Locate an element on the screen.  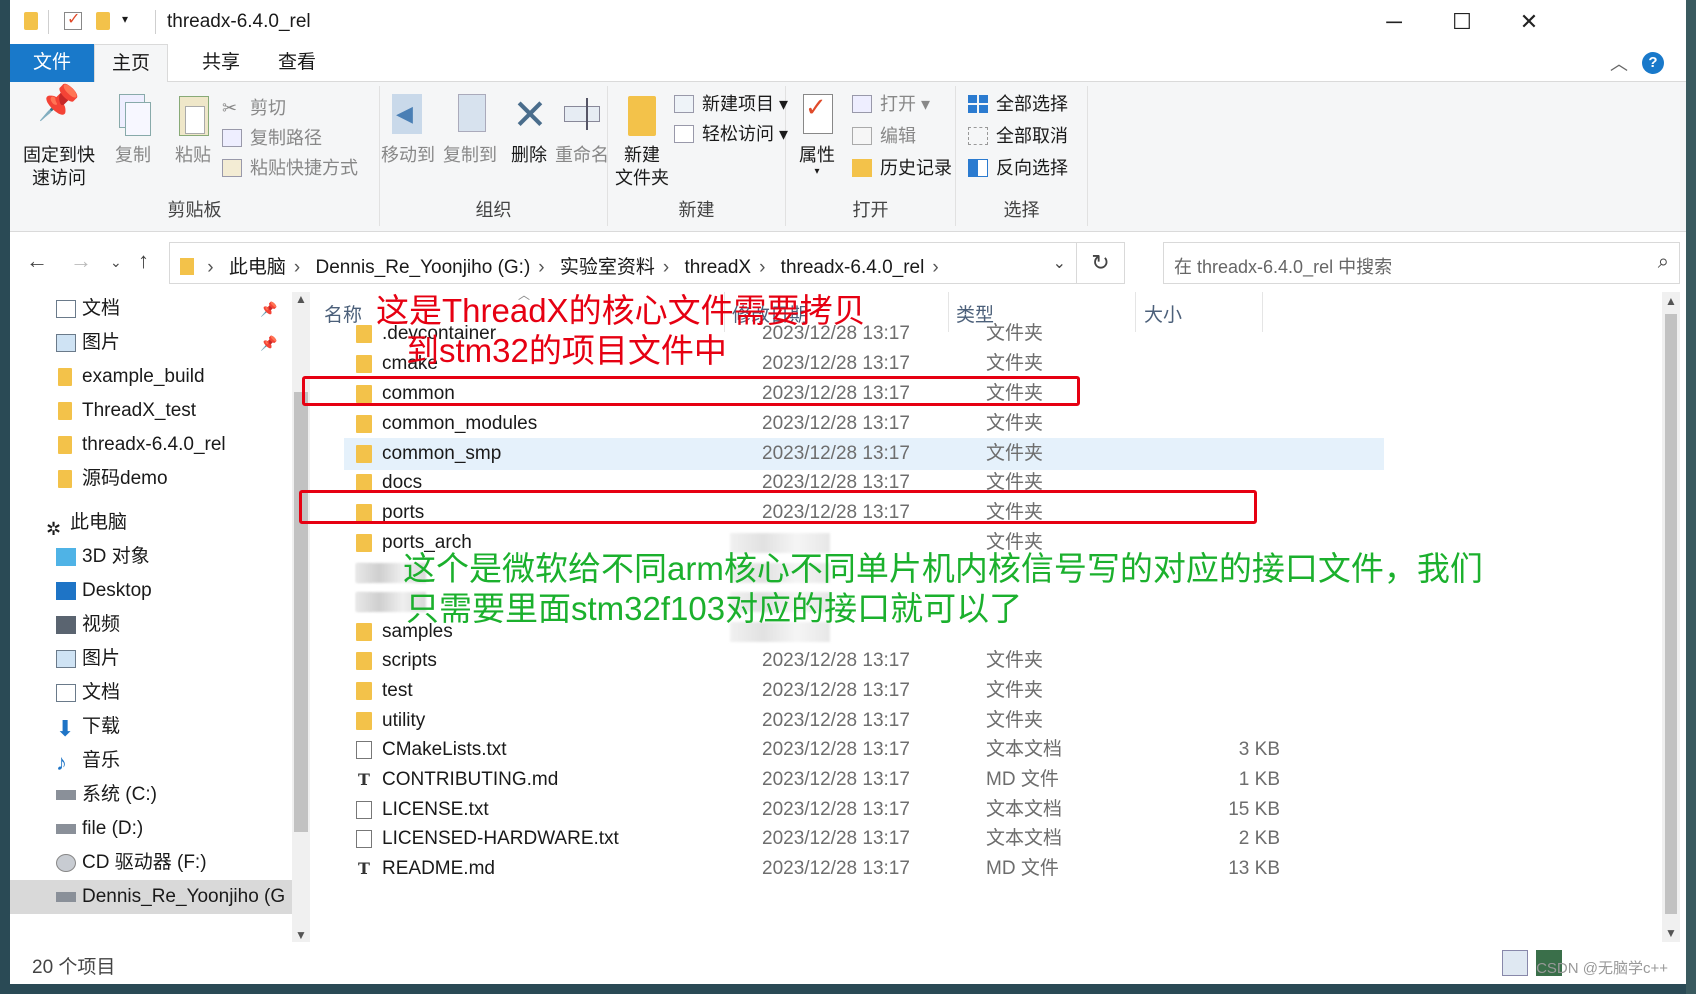
nav-item-drive-c: 系统 (C:) is located at coordinates (151, 795).